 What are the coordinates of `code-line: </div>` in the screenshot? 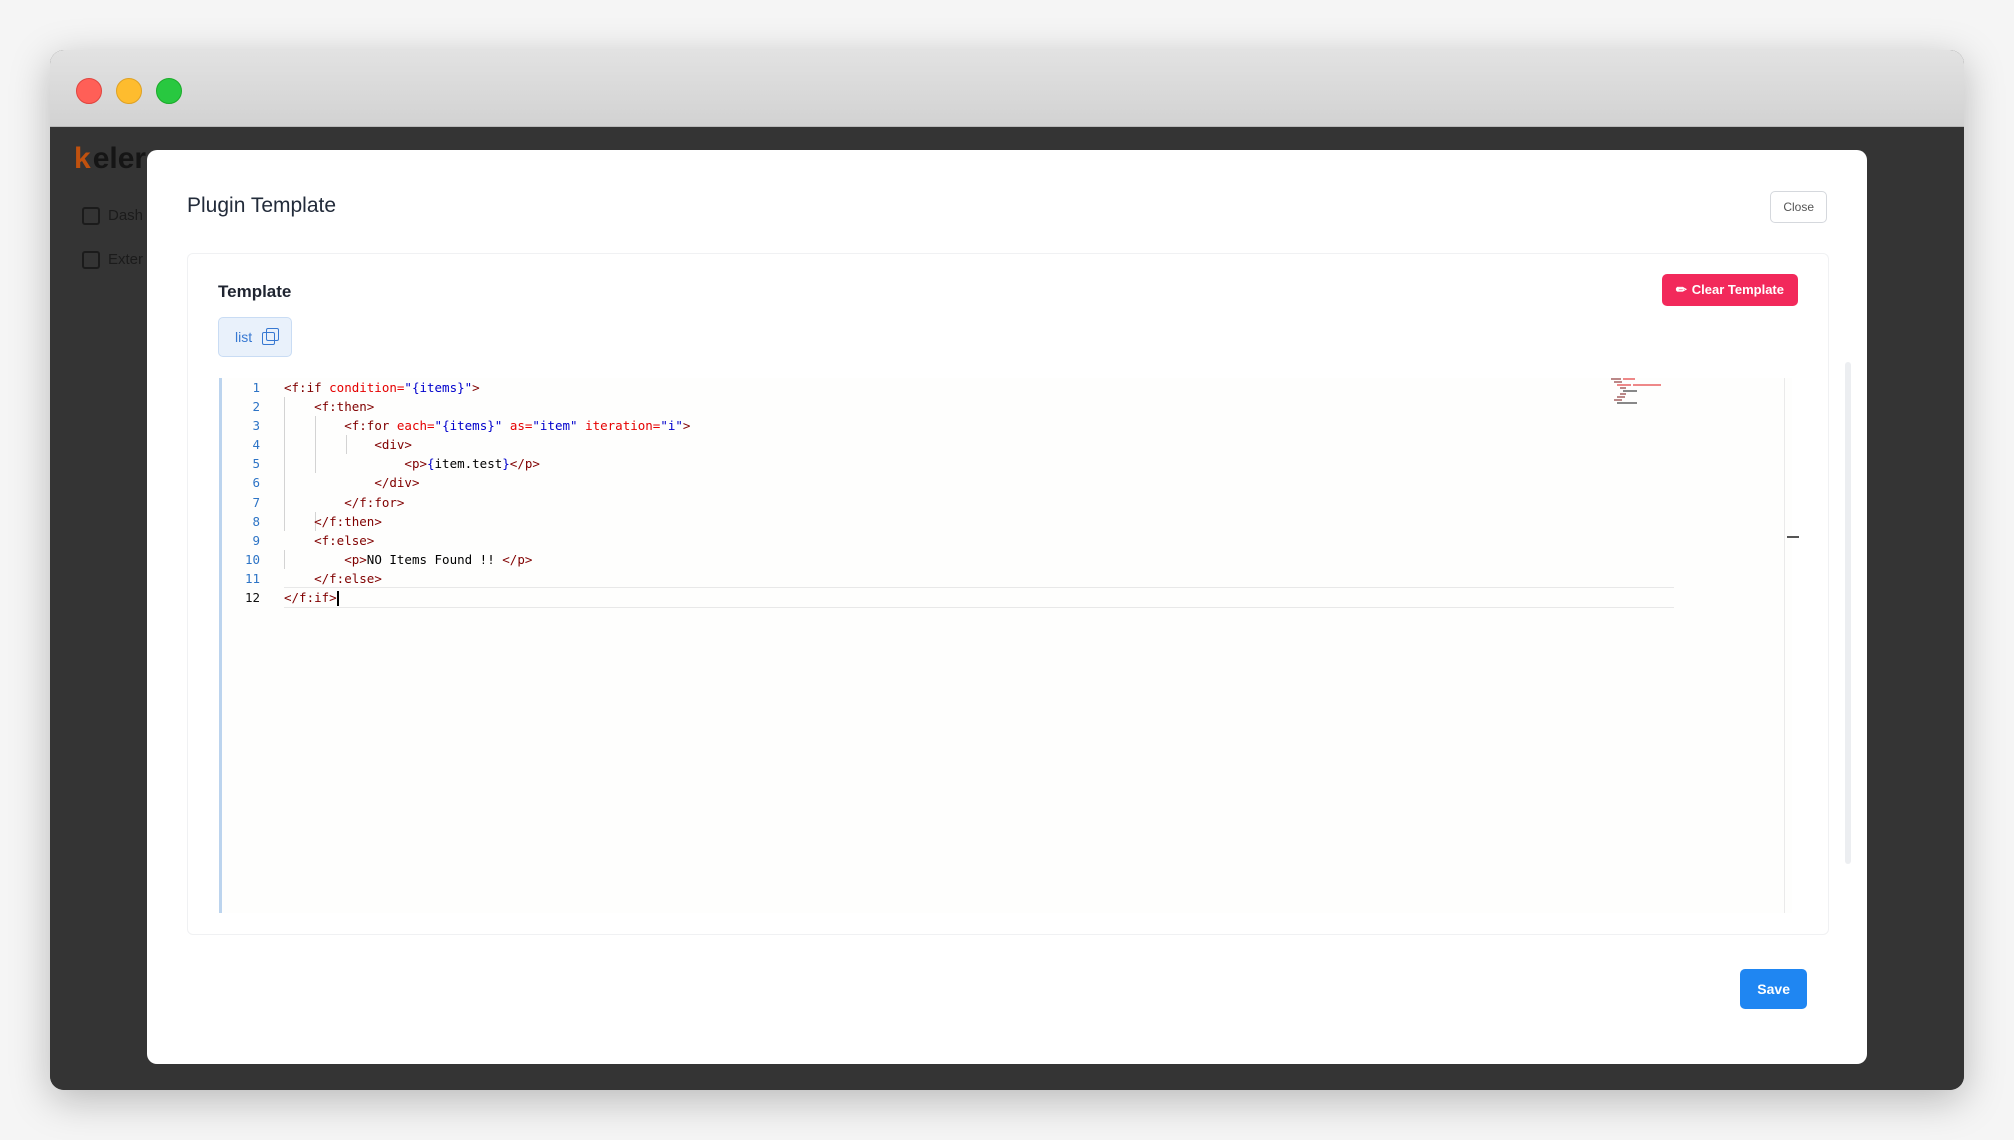 It's located at (397, 483).